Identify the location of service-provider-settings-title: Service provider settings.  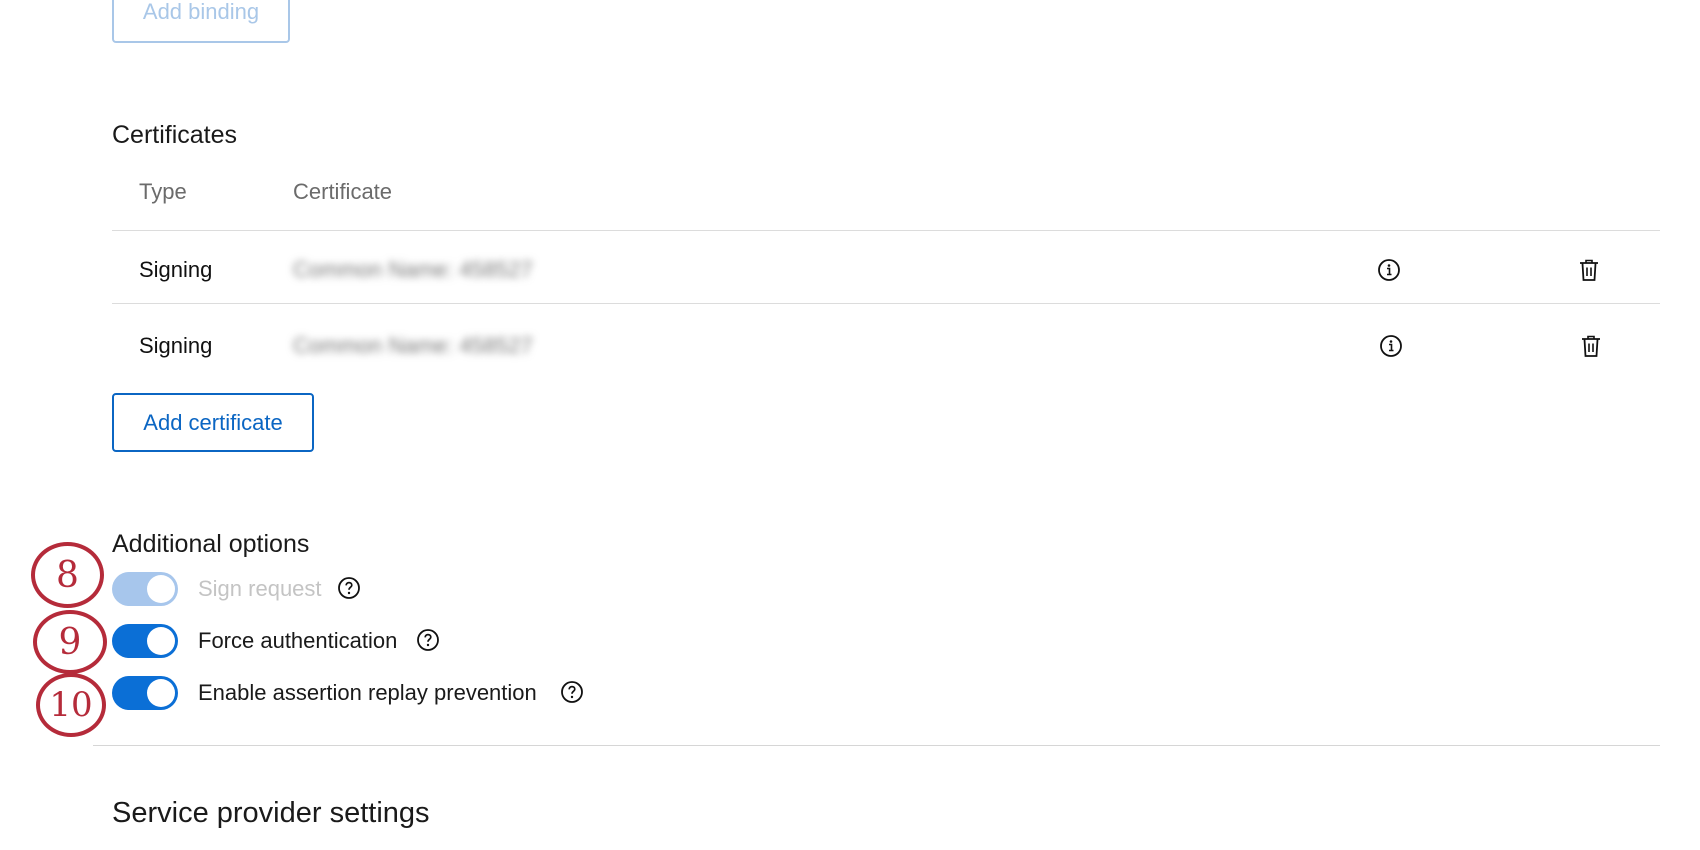
(271, 813).